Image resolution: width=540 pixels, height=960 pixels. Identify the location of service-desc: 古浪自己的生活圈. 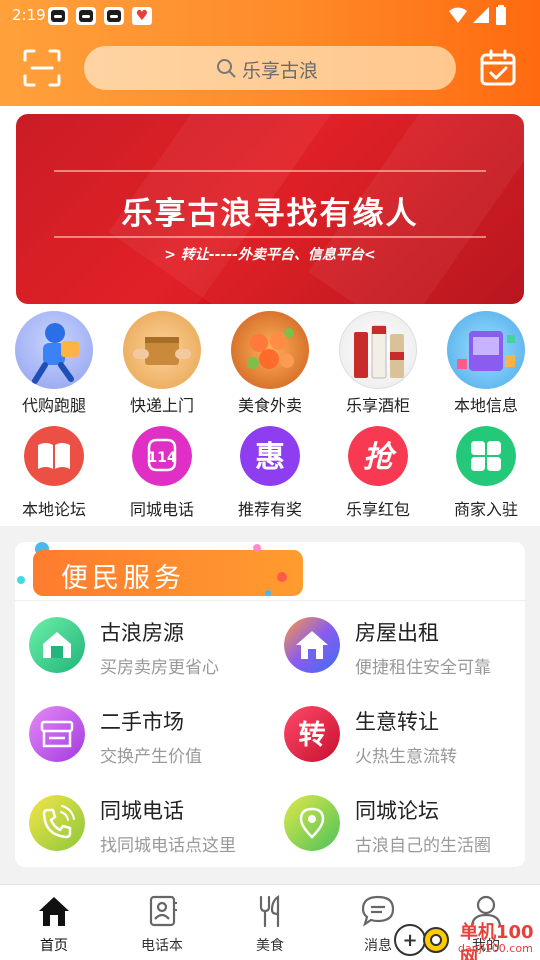
(423, 846).